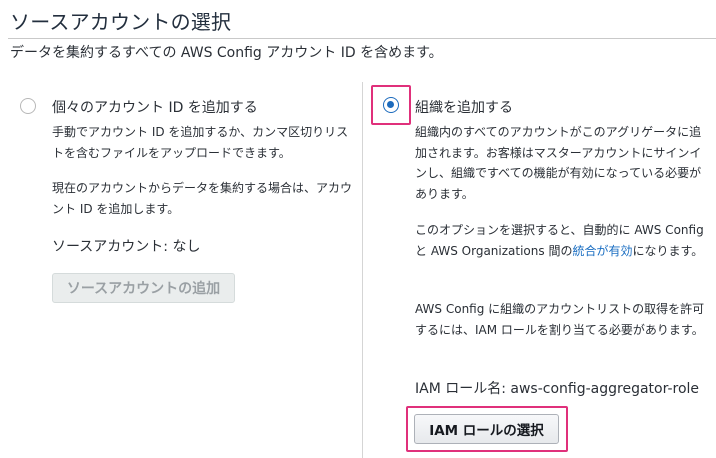 The width and height of the screenshot is (716, 458). I want to click on title-divider, so click(362, 38).